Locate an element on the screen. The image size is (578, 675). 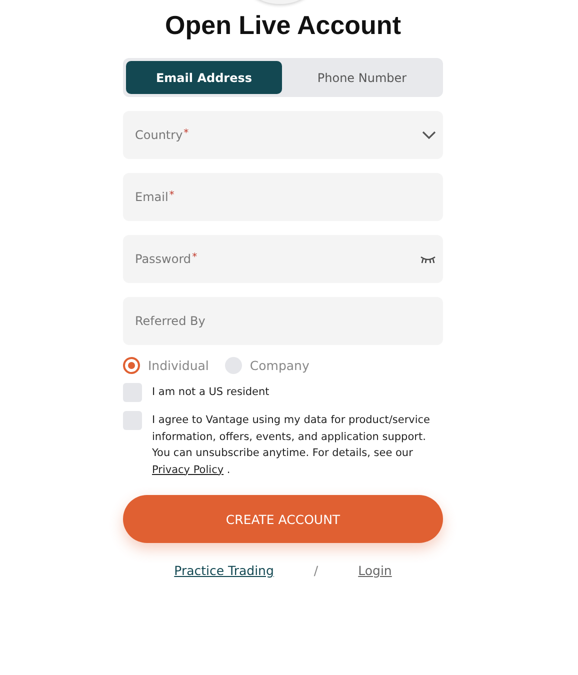
page-title: Open Live Account is located at coordinates (283, 25).